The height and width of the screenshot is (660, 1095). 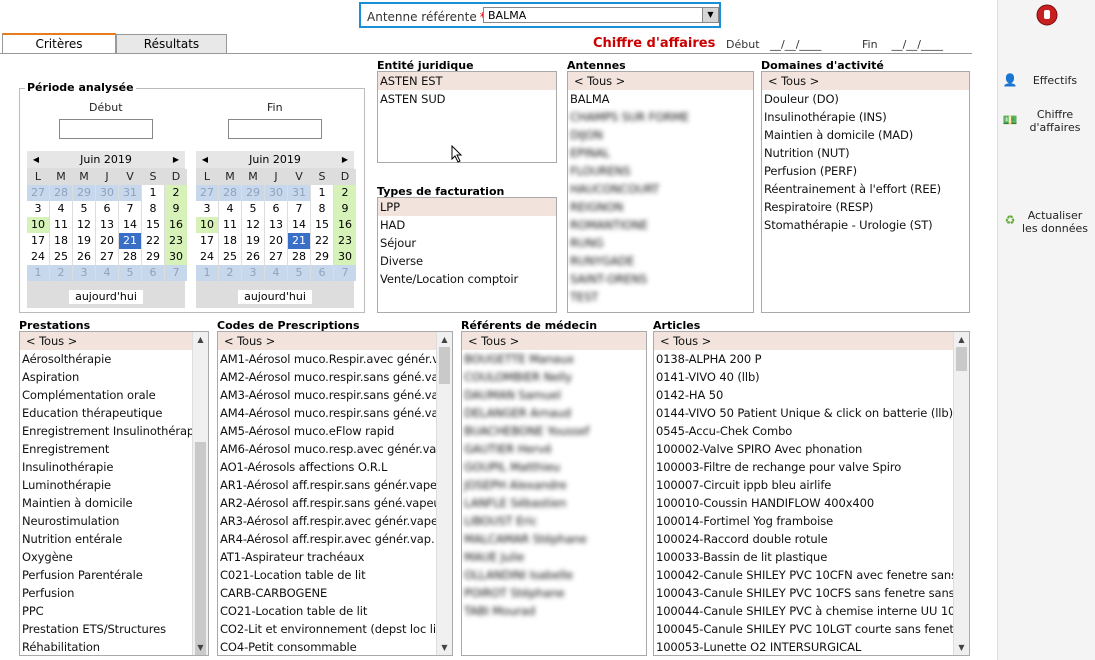 What do you see at coordinates (811, 521) in the screenshot?
I see `list-item: 100014-Fortimel Yog framboise` at bounding box center [811, 521].